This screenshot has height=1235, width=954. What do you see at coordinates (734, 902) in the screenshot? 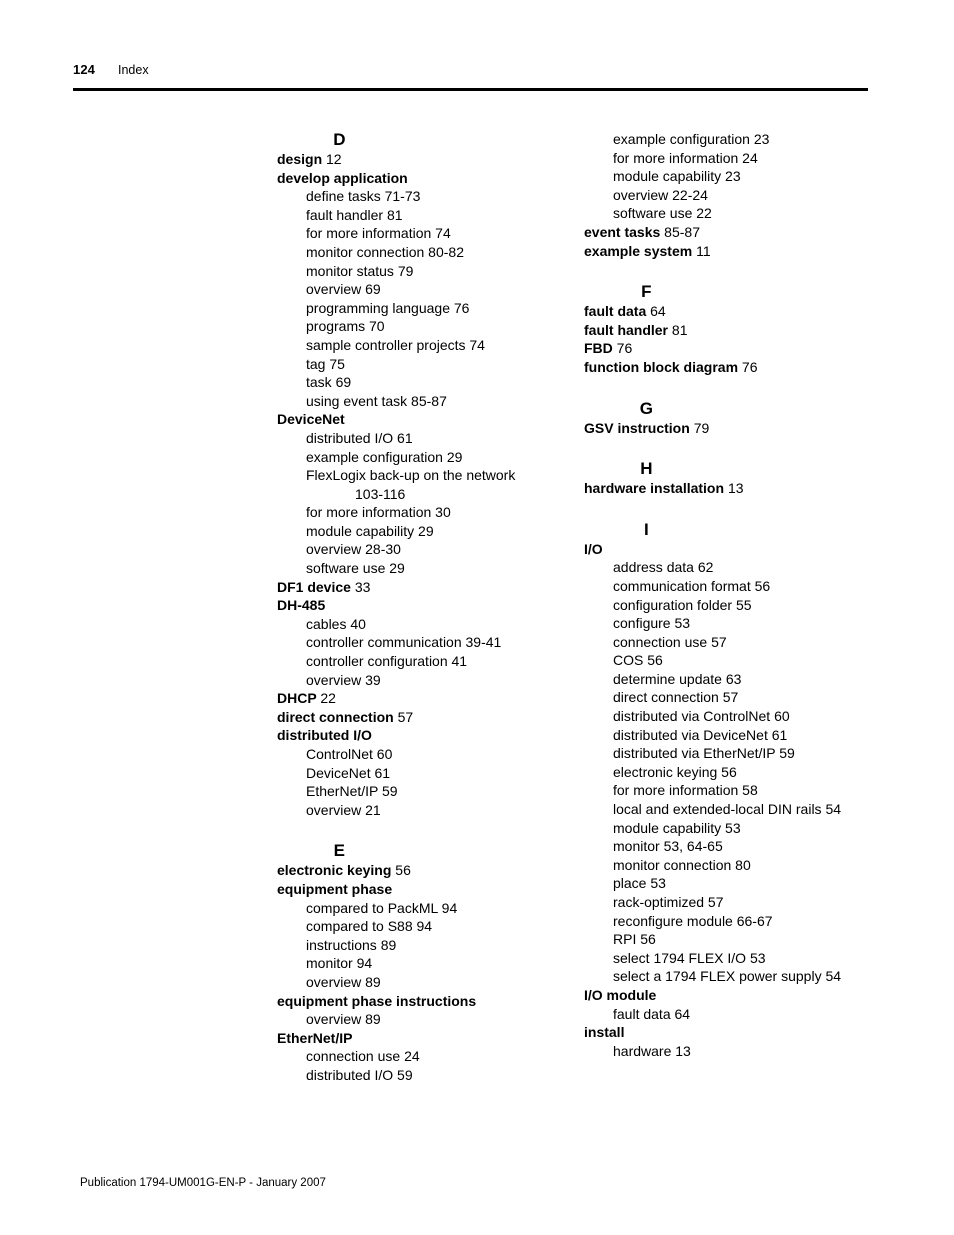
I see `index-entry-sub: rack-optimized 57` at bounding box center [734, 902].